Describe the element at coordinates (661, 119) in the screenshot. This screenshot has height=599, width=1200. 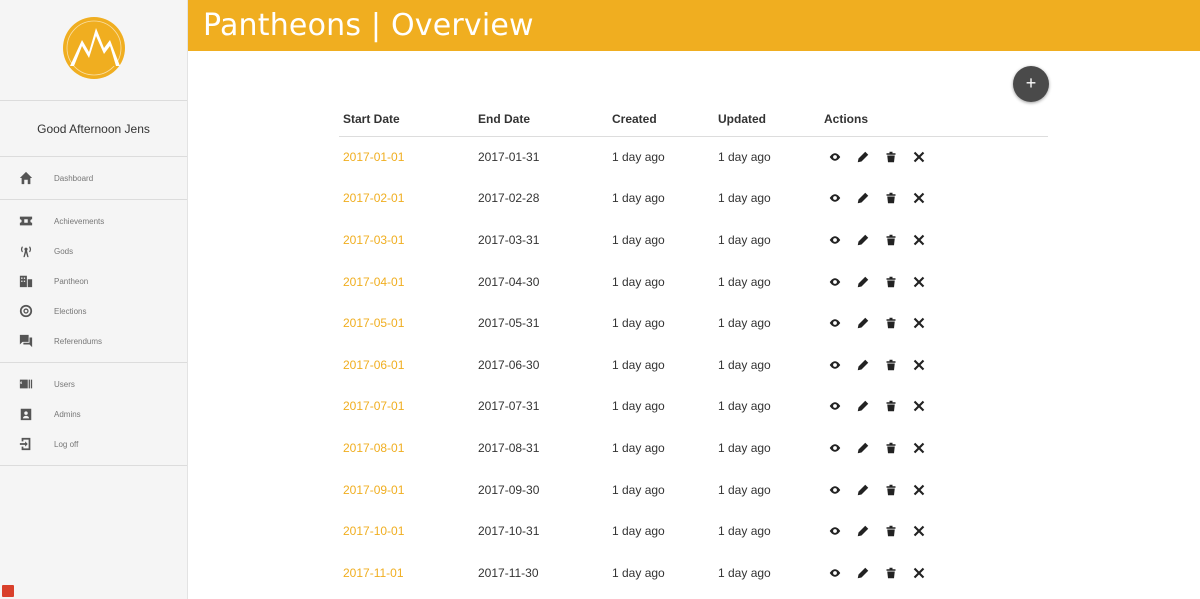
I see `header-created: Created` at that location.